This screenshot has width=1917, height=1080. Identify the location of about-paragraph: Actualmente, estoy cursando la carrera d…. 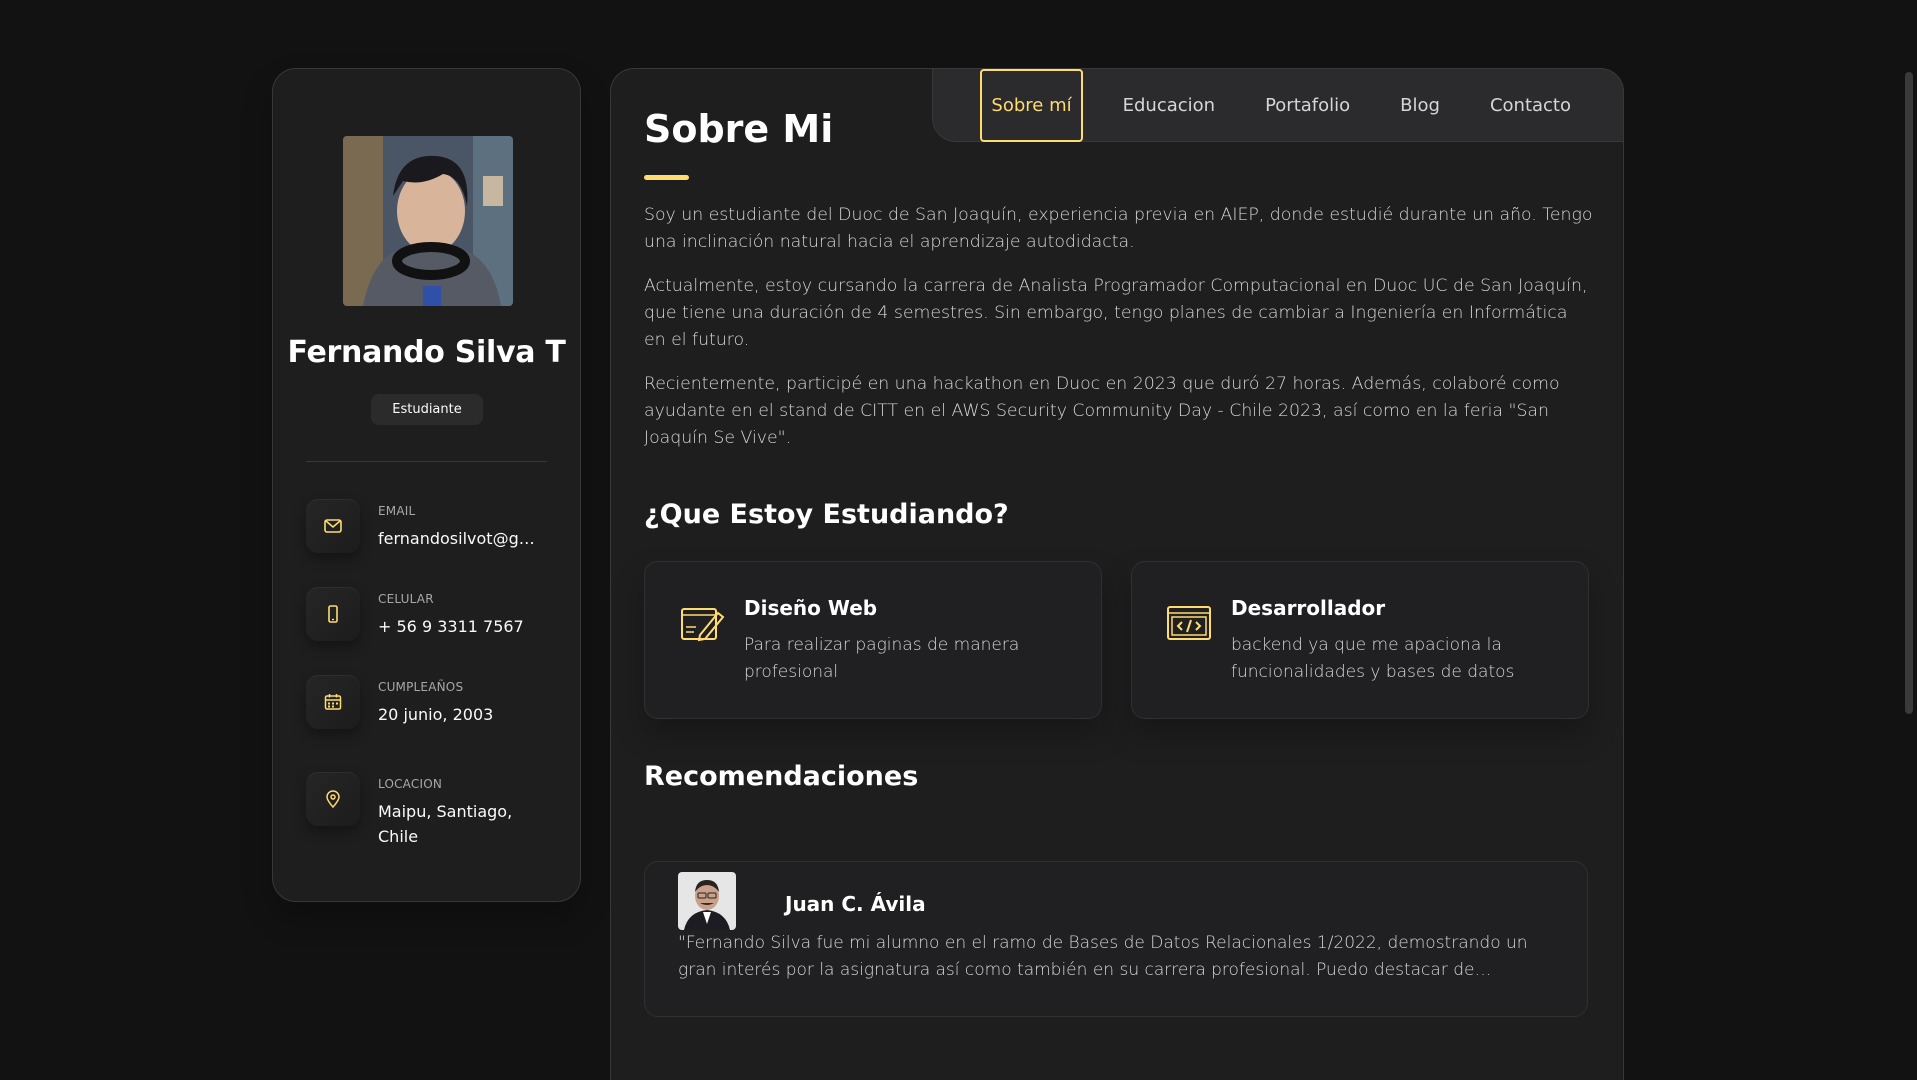
(1116, 313).